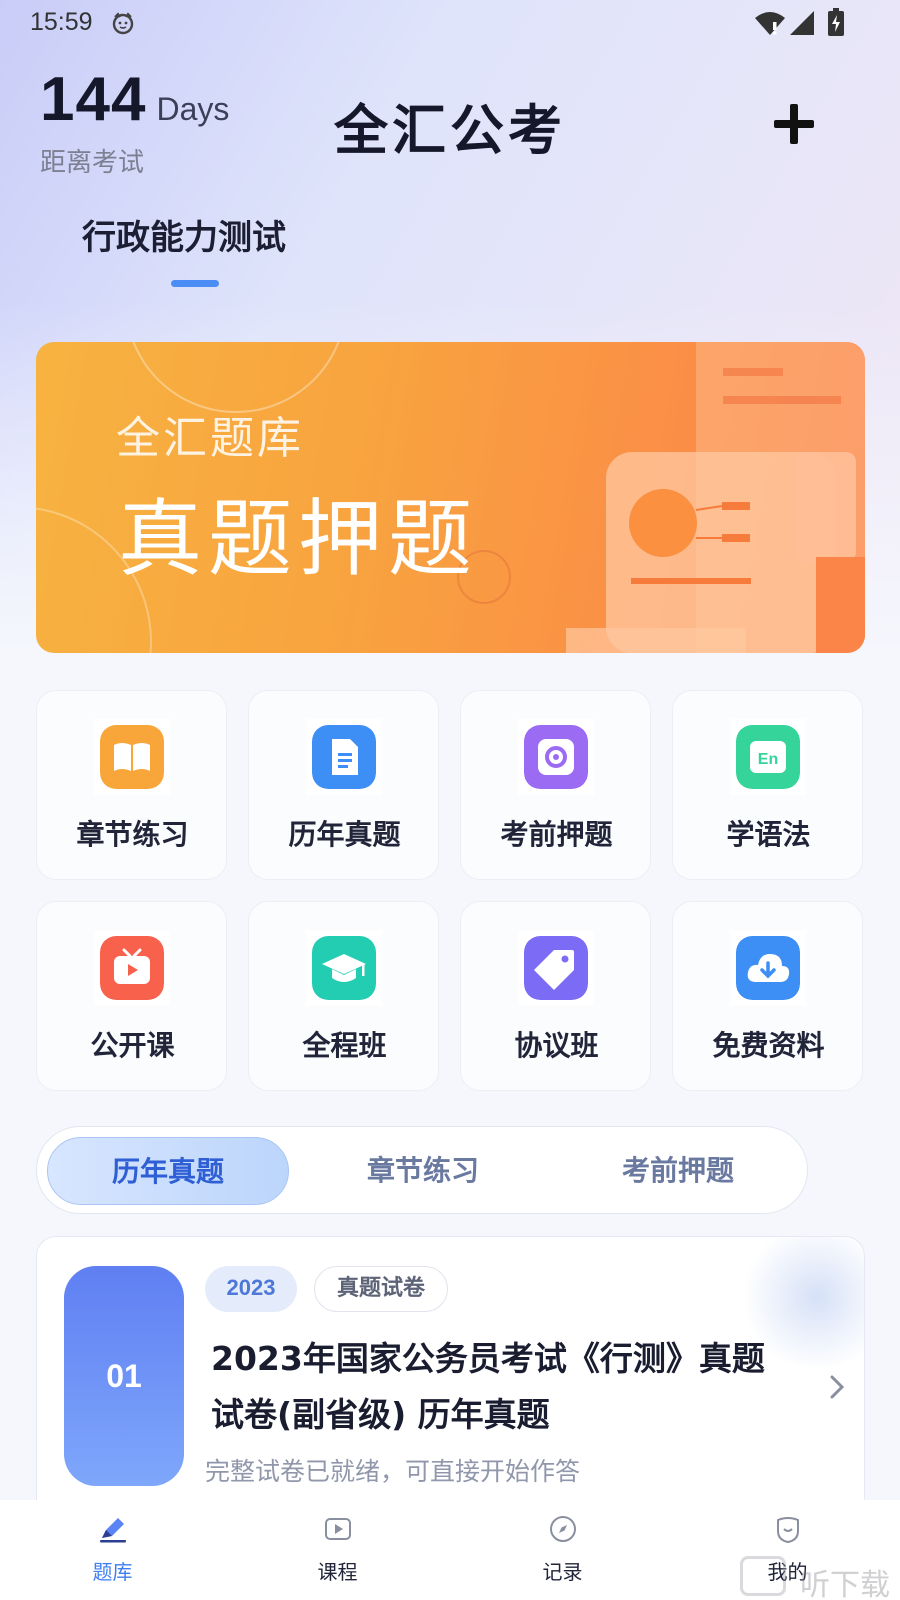 Image resolution: width=900 pixels, height=1600 pixels. Describe the element at coordinates (768, 968) in the screenshot. I see `cloud-download-icon` at that location.